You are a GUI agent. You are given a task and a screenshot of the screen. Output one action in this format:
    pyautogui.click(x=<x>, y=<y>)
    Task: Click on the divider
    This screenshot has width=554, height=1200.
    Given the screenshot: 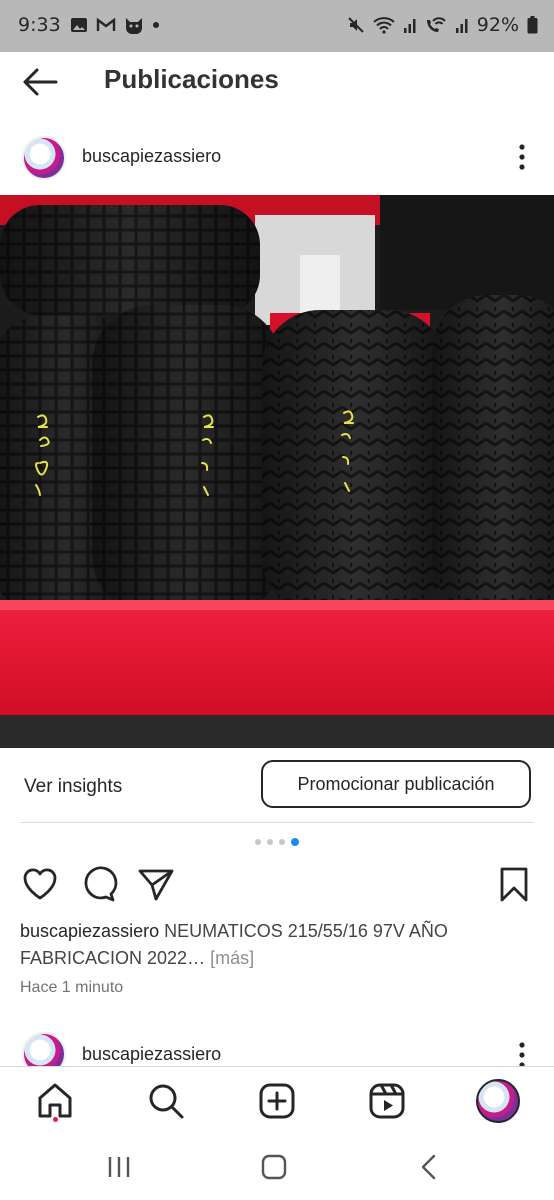 What is the action you would take?
    pyautogui.click(x=277, y=822)
    